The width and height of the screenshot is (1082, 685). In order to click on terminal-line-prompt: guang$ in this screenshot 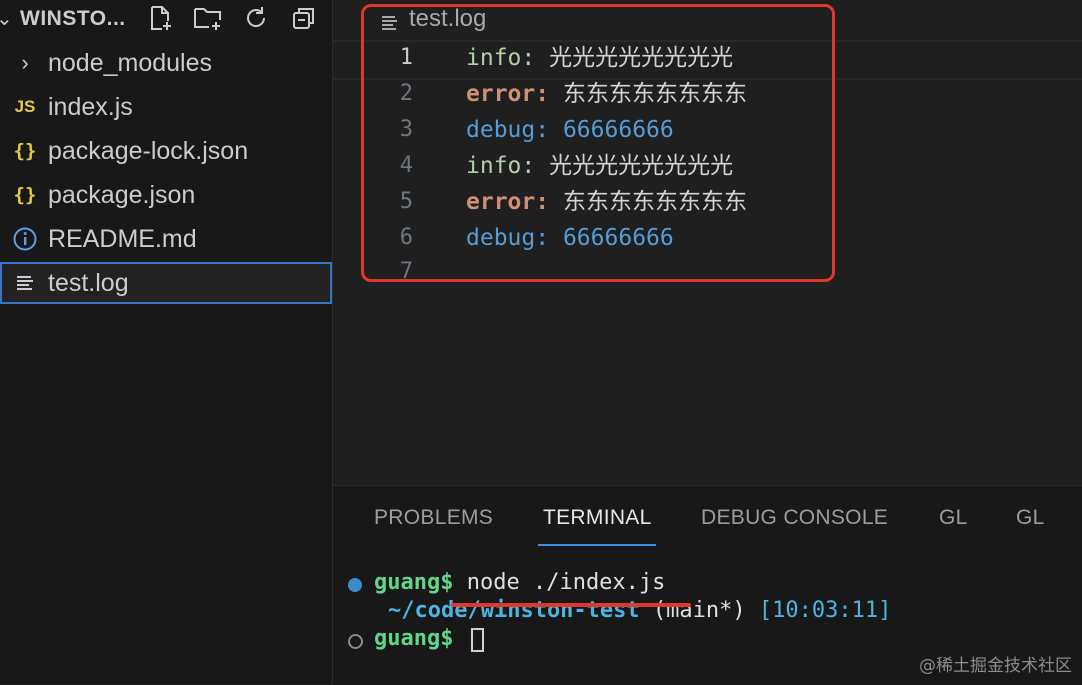, I will do `click(413, 638)`.